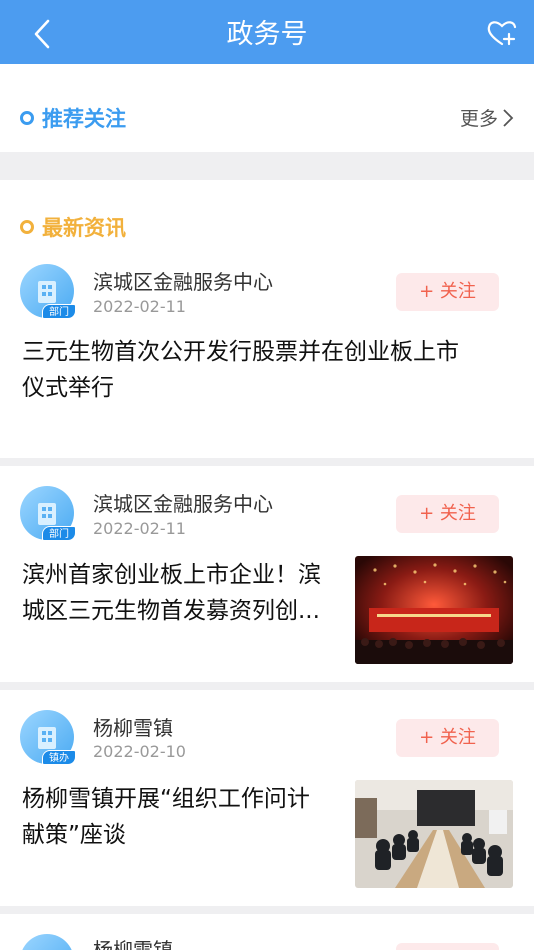 Image resolution: width=534 pixels, height=950 pixels. Describe the element at coordinates (240, 370) in the screenshot. I see `article-headline: 三元生物首次公开发行股票并在创业板上市 仪式举行` at that location.